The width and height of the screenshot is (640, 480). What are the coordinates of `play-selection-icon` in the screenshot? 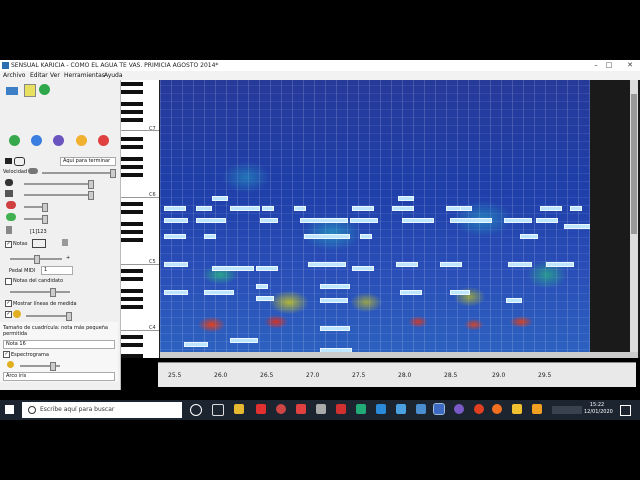 It's located at (36, 140).